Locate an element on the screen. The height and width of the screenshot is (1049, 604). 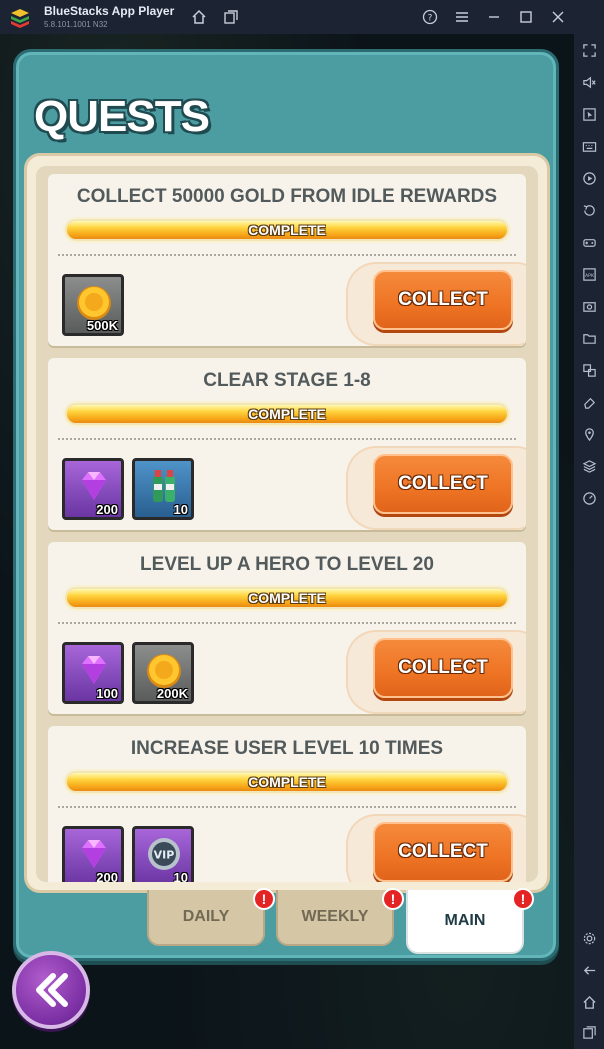
location-icon is located at coordinates (589, 434).